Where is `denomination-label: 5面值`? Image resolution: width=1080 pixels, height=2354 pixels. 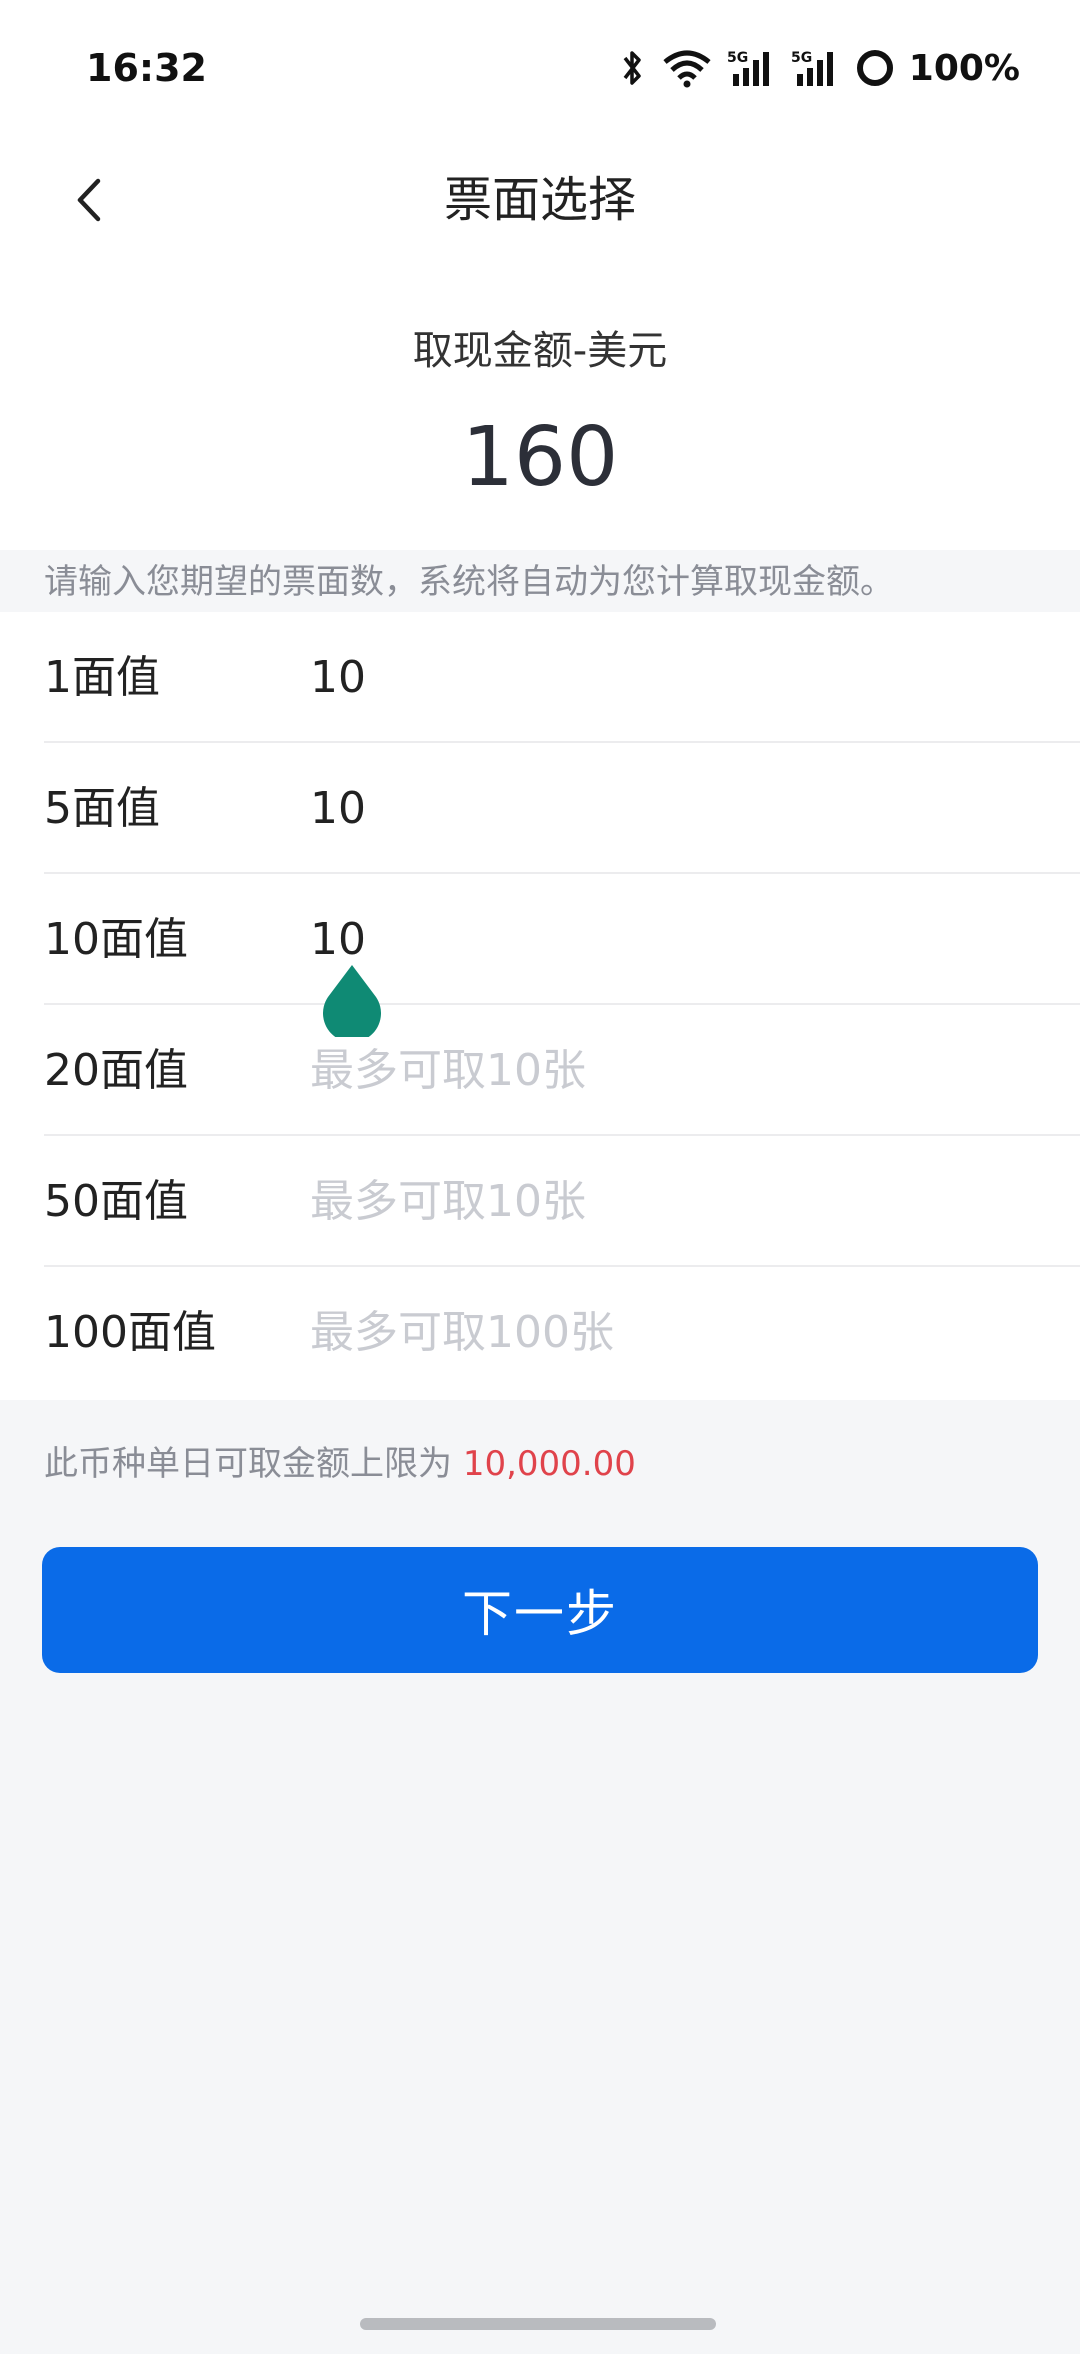 denomination-label: 5面值 is located at coordinates (102, 808).